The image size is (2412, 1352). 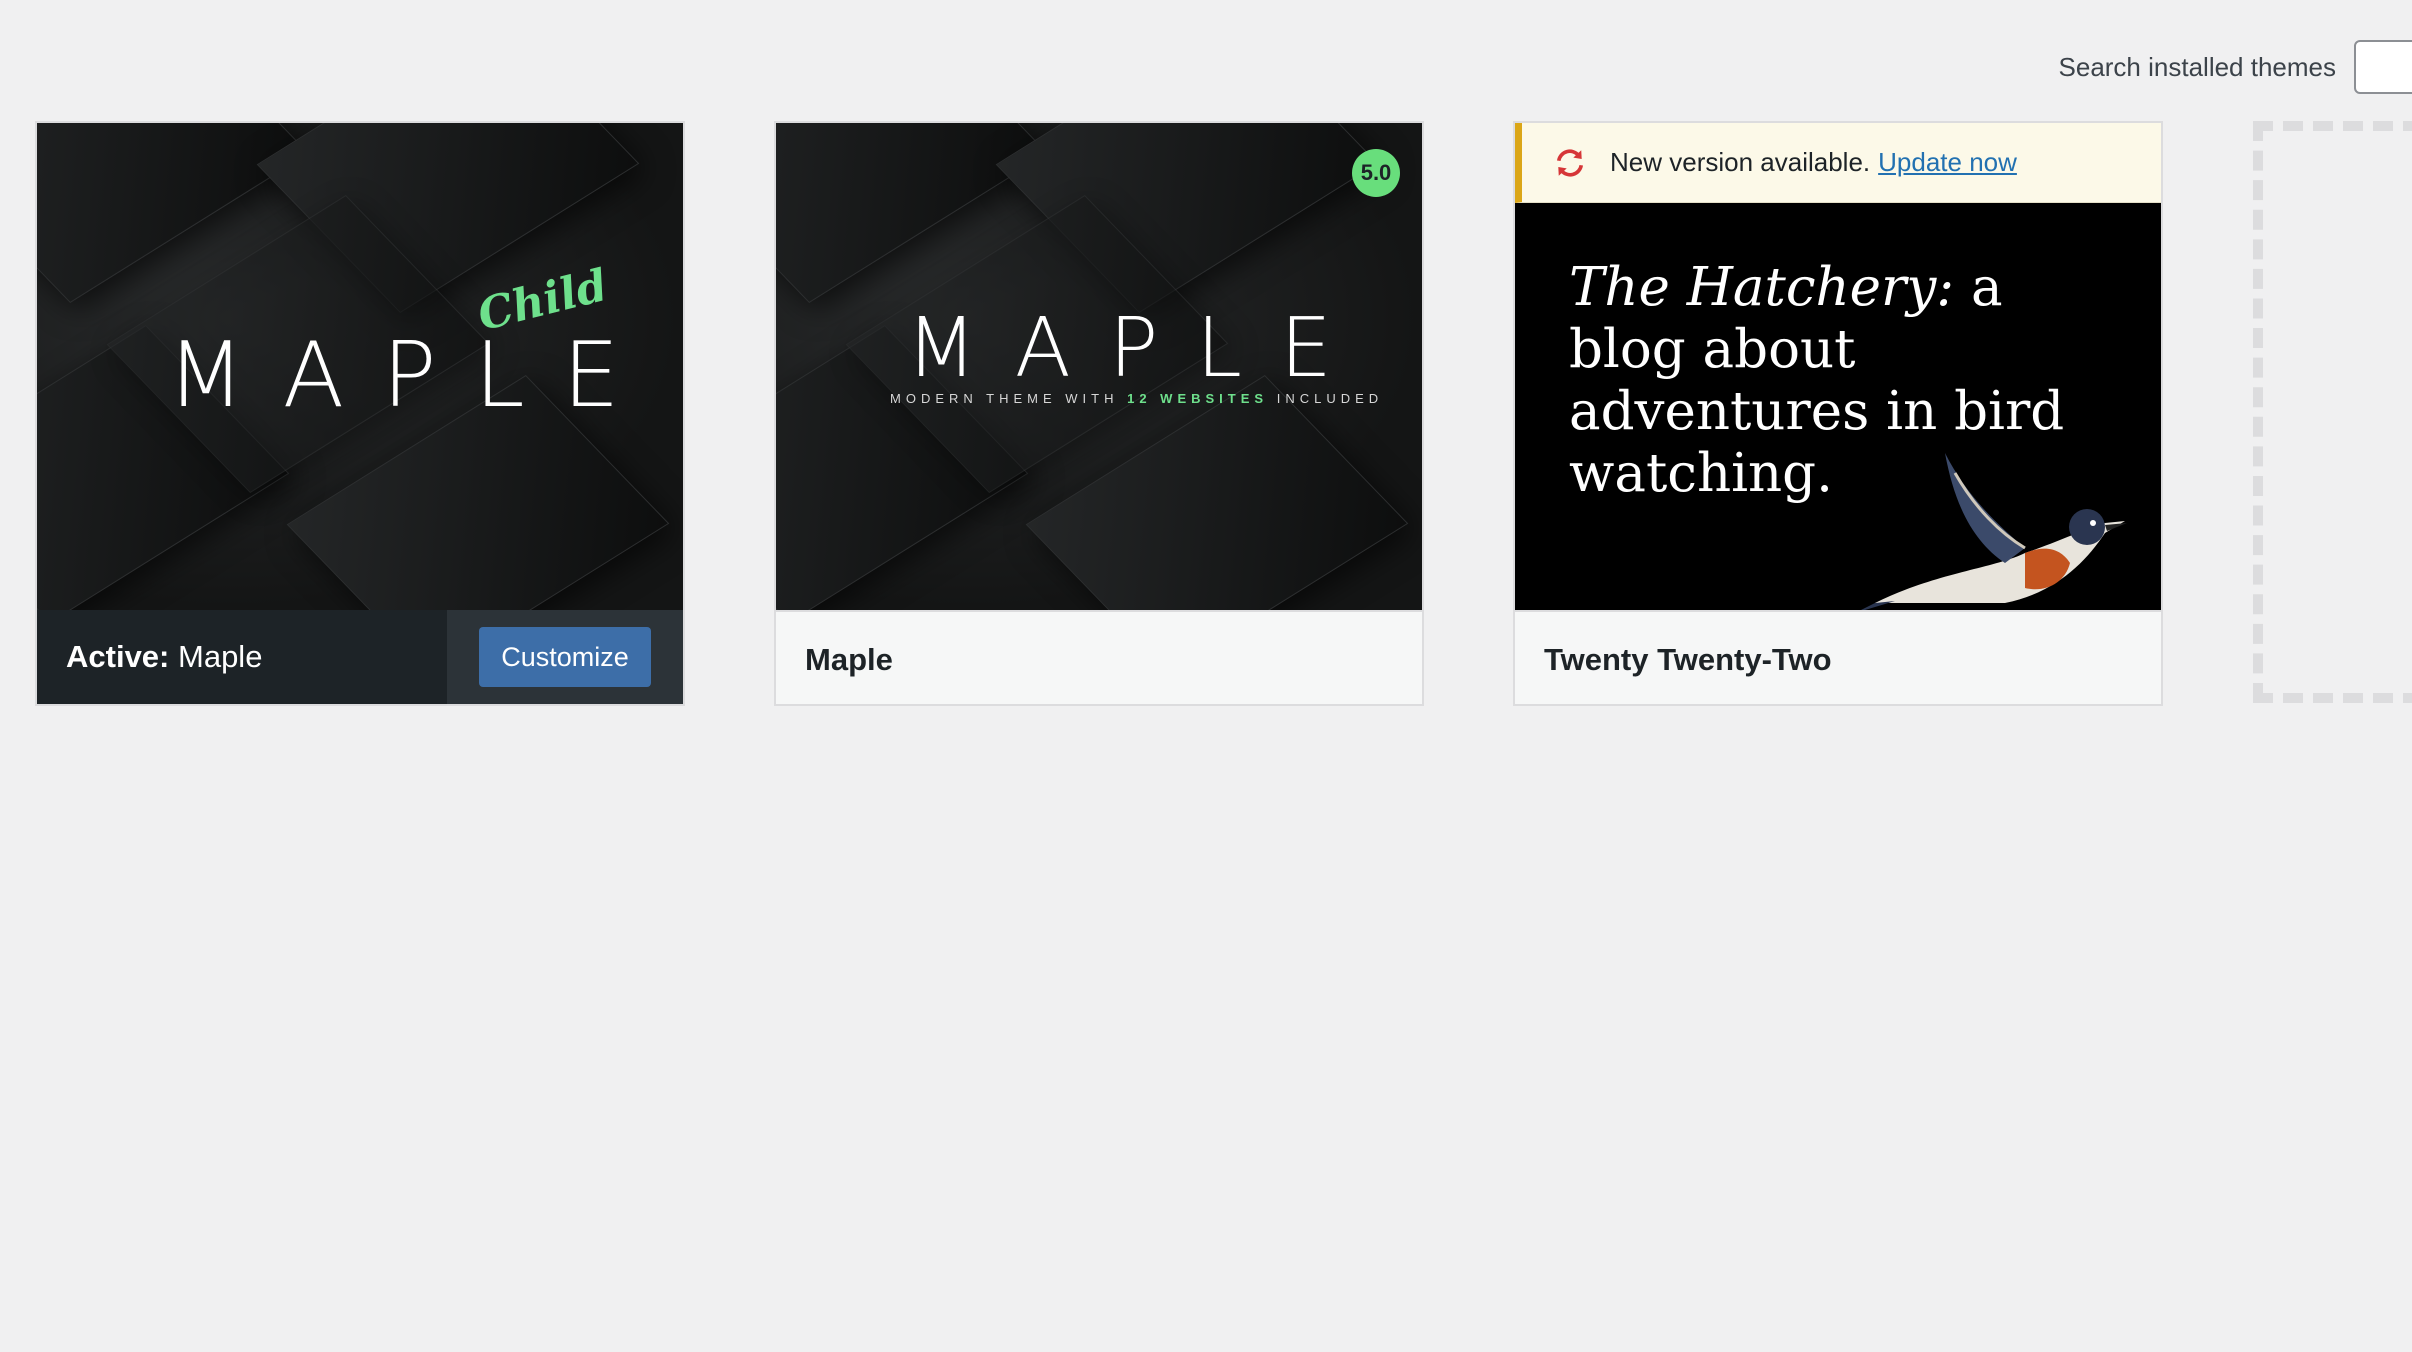 What do you see at coordinates (1688, 659) in the screenshot?
I see `theme-name: Twenty Twenty-Two` at bounding box center [1688, 659].